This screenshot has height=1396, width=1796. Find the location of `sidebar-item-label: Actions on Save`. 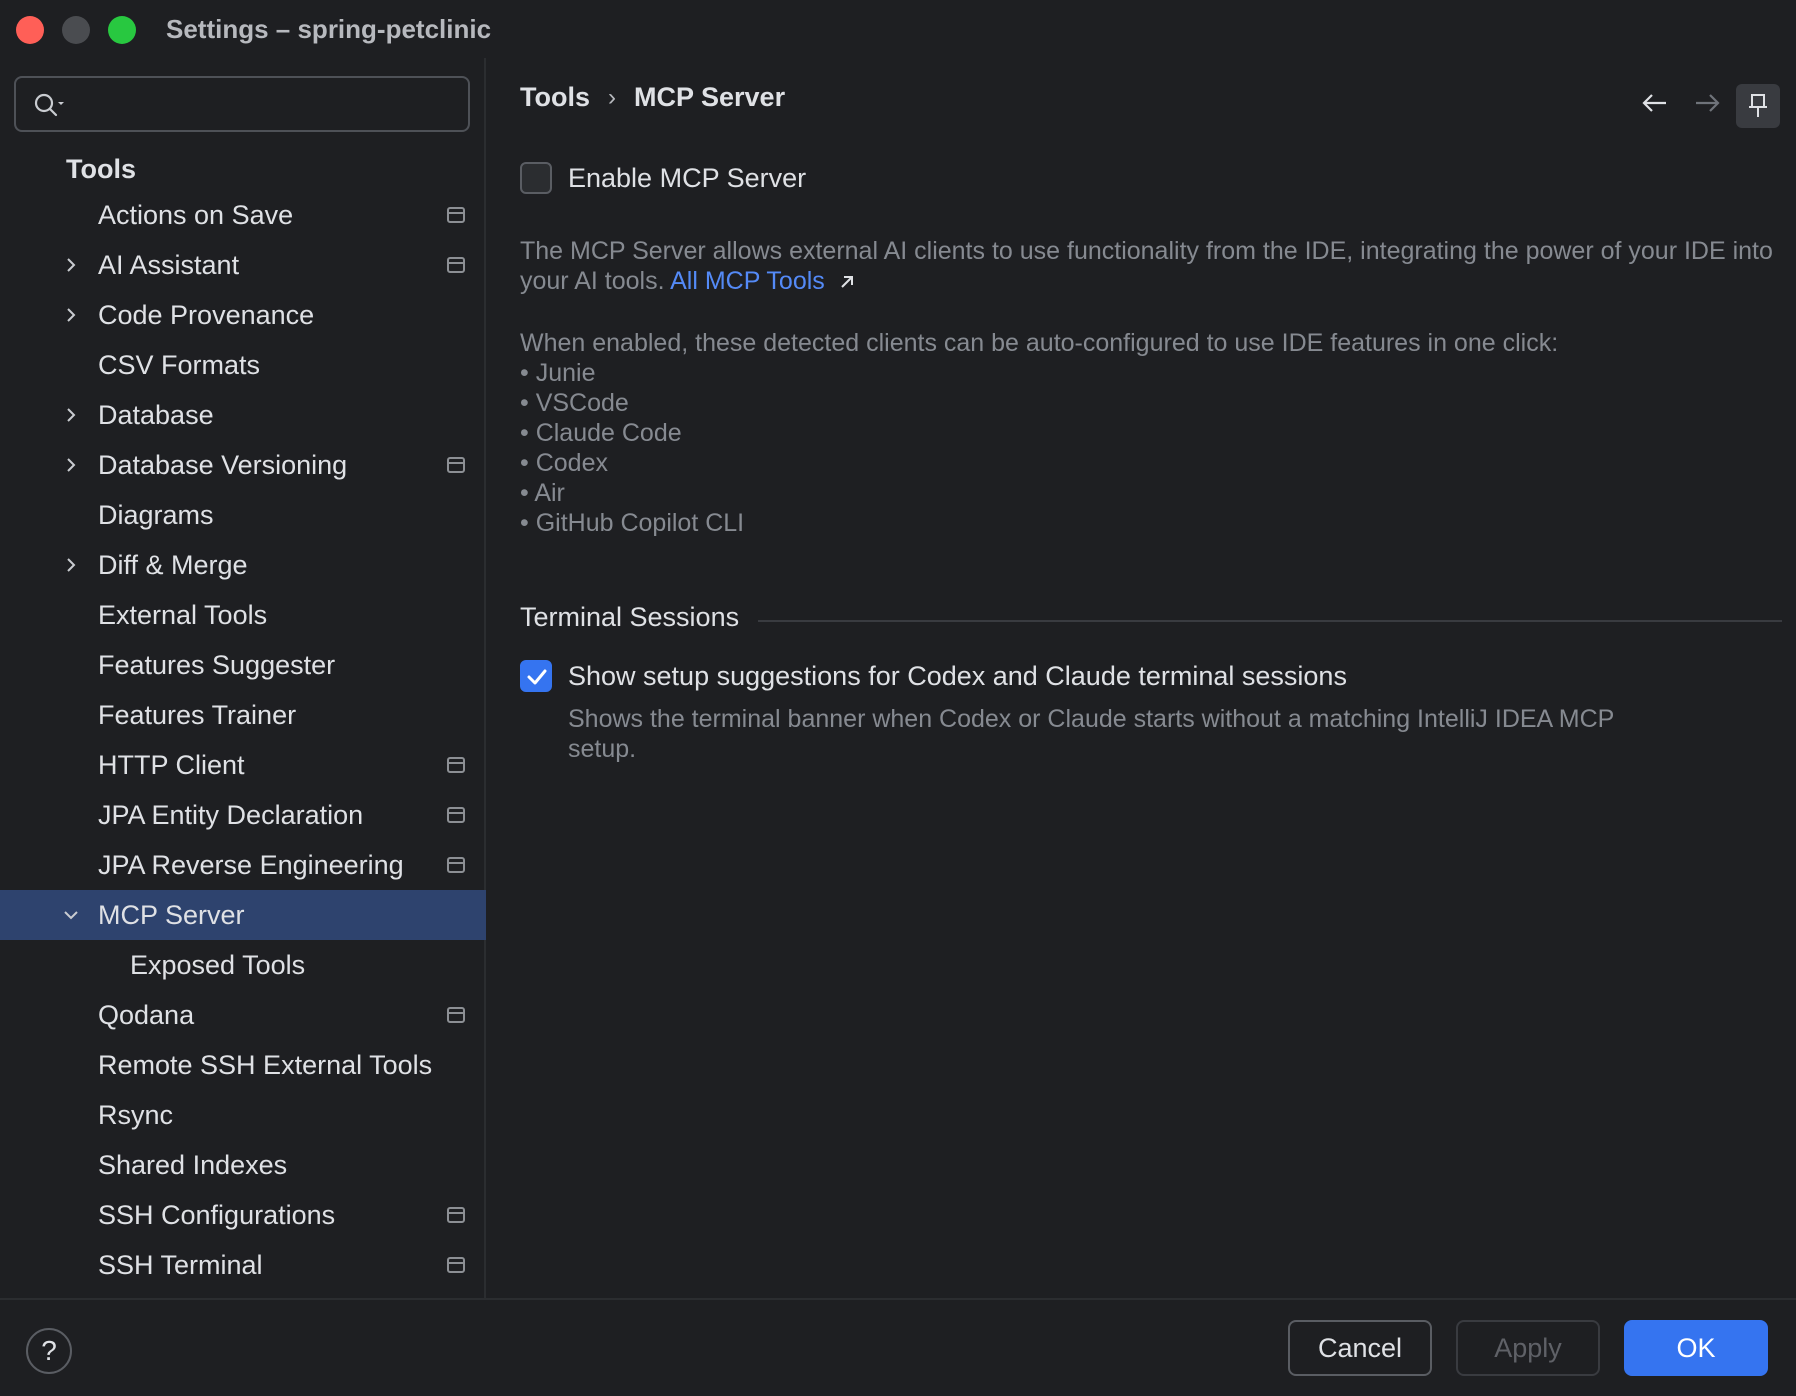

sidebar-item-label: Actions on Save is located at coordinates (196, 215).